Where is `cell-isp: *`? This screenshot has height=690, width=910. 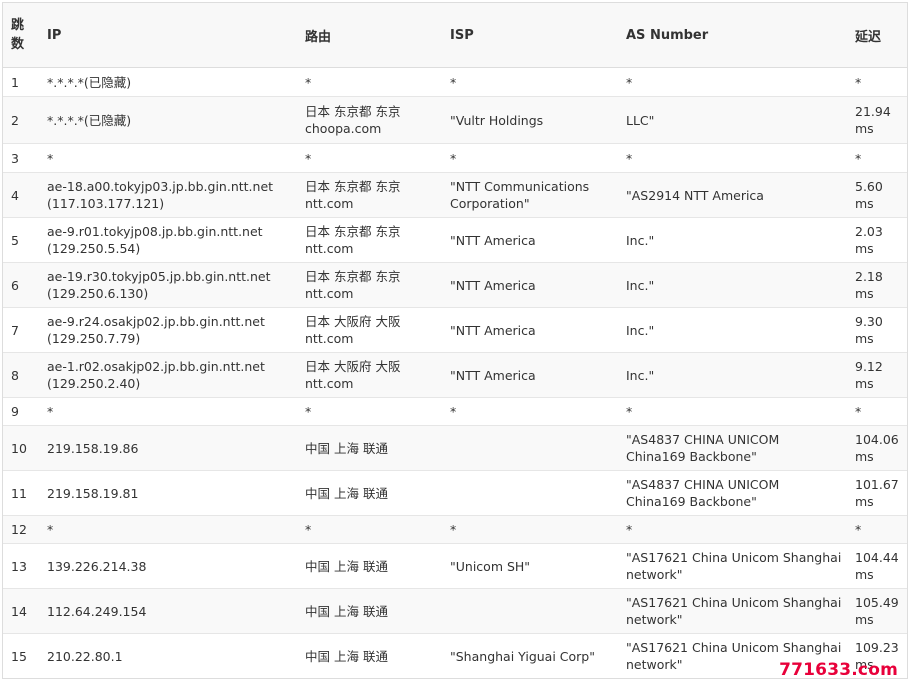
cell-isp: * is located at coordinates (529, 411).